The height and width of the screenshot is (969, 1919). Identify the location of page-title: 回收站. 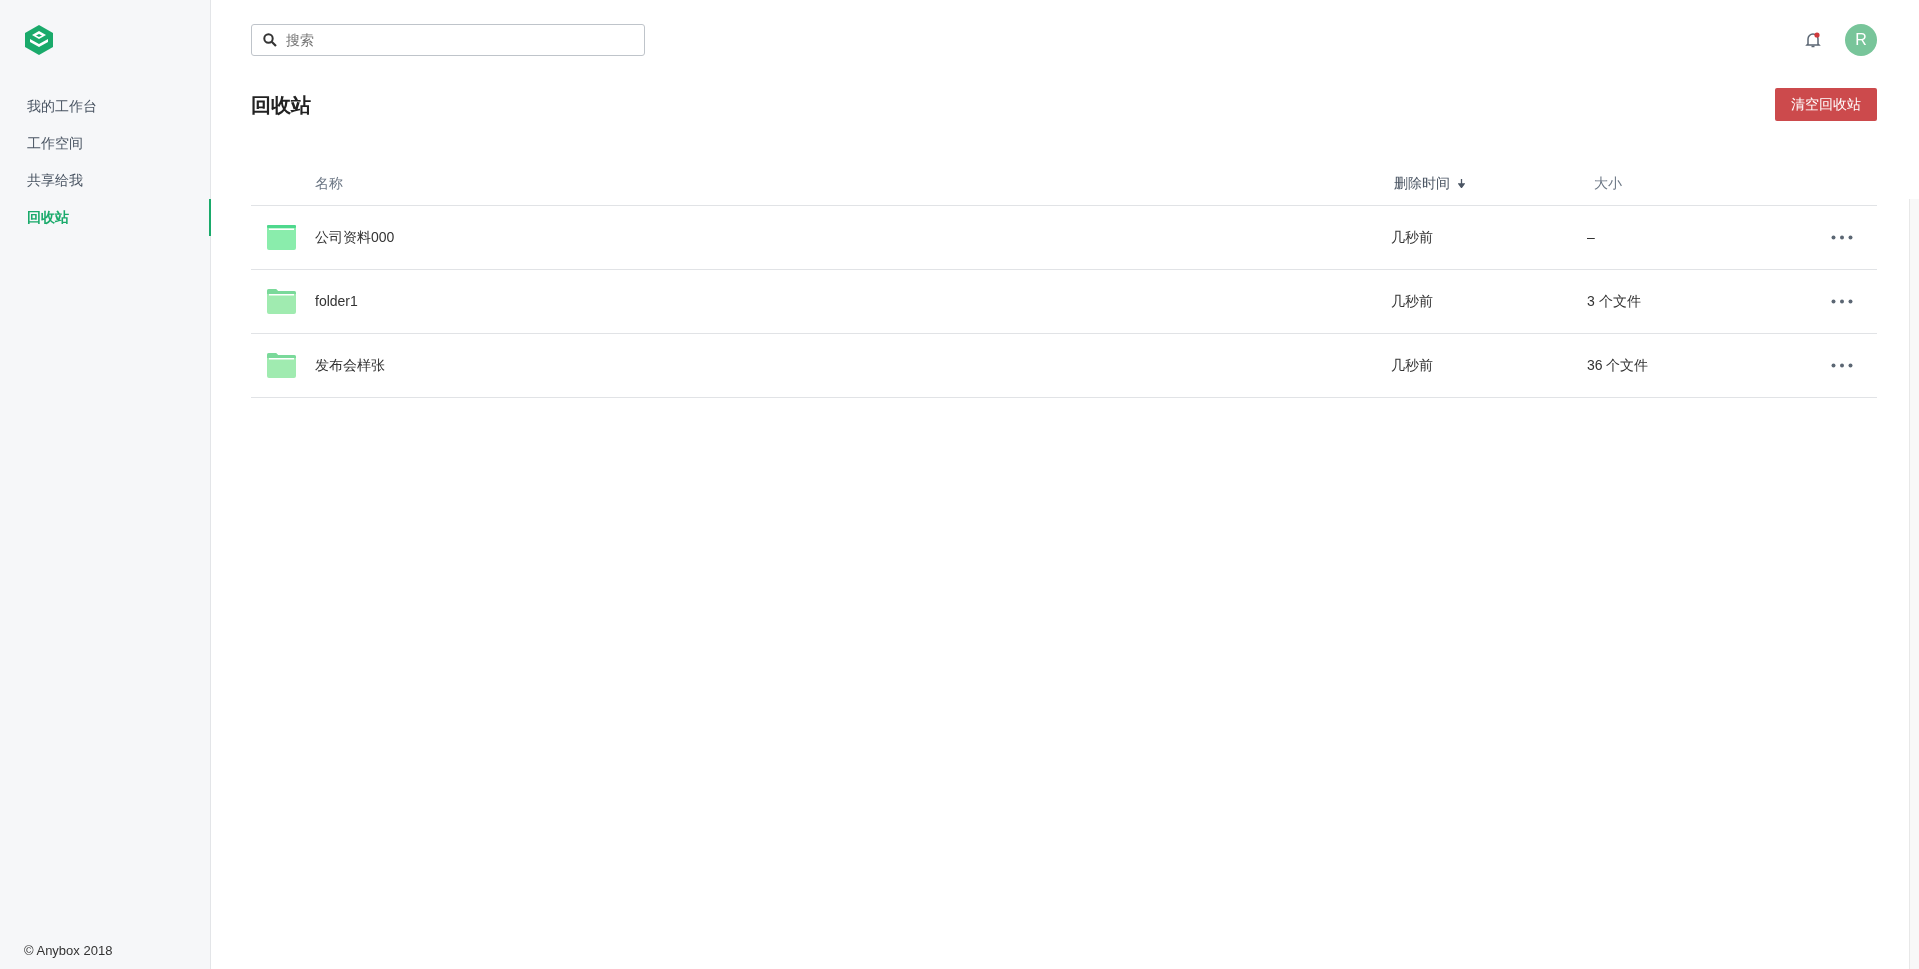
(281, 104).